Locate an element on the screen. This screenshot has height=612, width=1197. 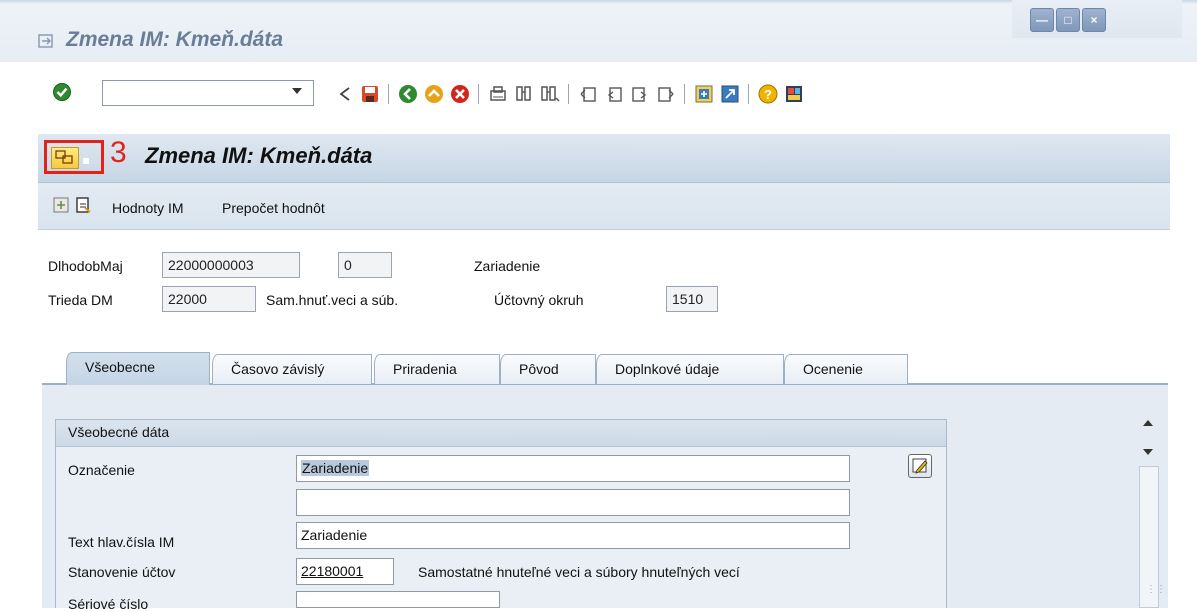
asset-class-field: 22000 is located at coordinates (209, 299).